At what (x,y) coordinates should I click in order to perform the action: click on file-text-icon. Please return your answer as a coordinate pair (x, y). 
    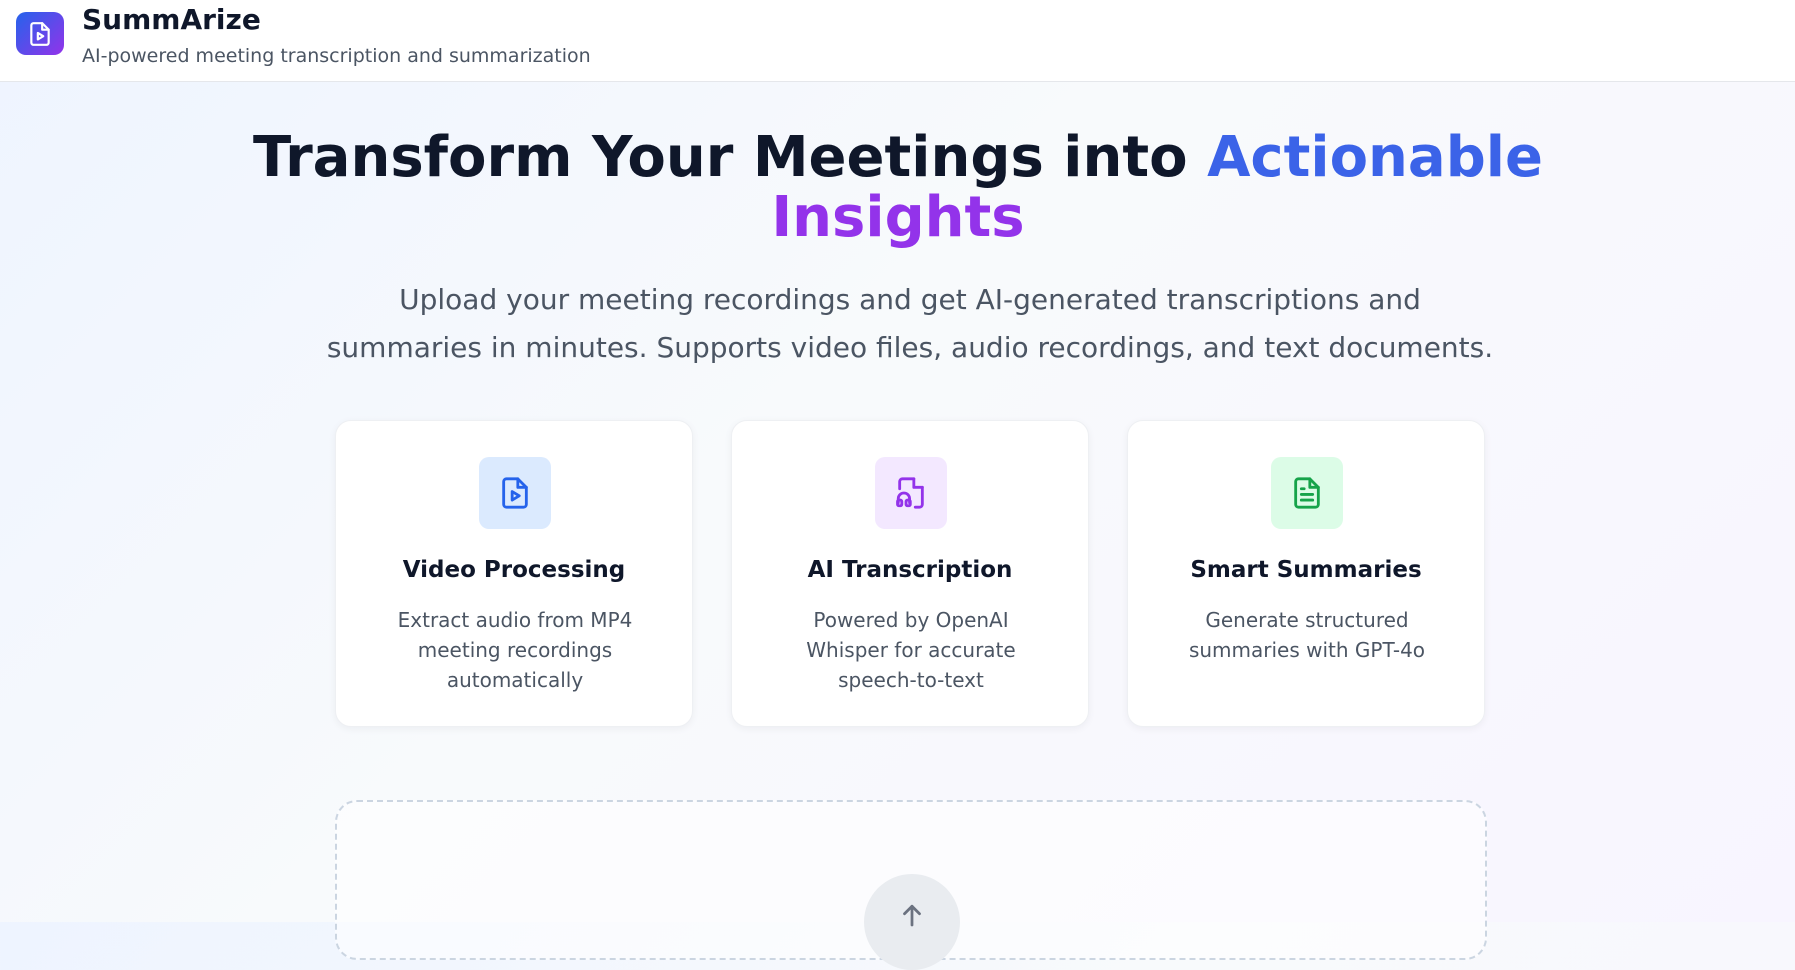
    Looking at the image, I should click on (1307, 493).